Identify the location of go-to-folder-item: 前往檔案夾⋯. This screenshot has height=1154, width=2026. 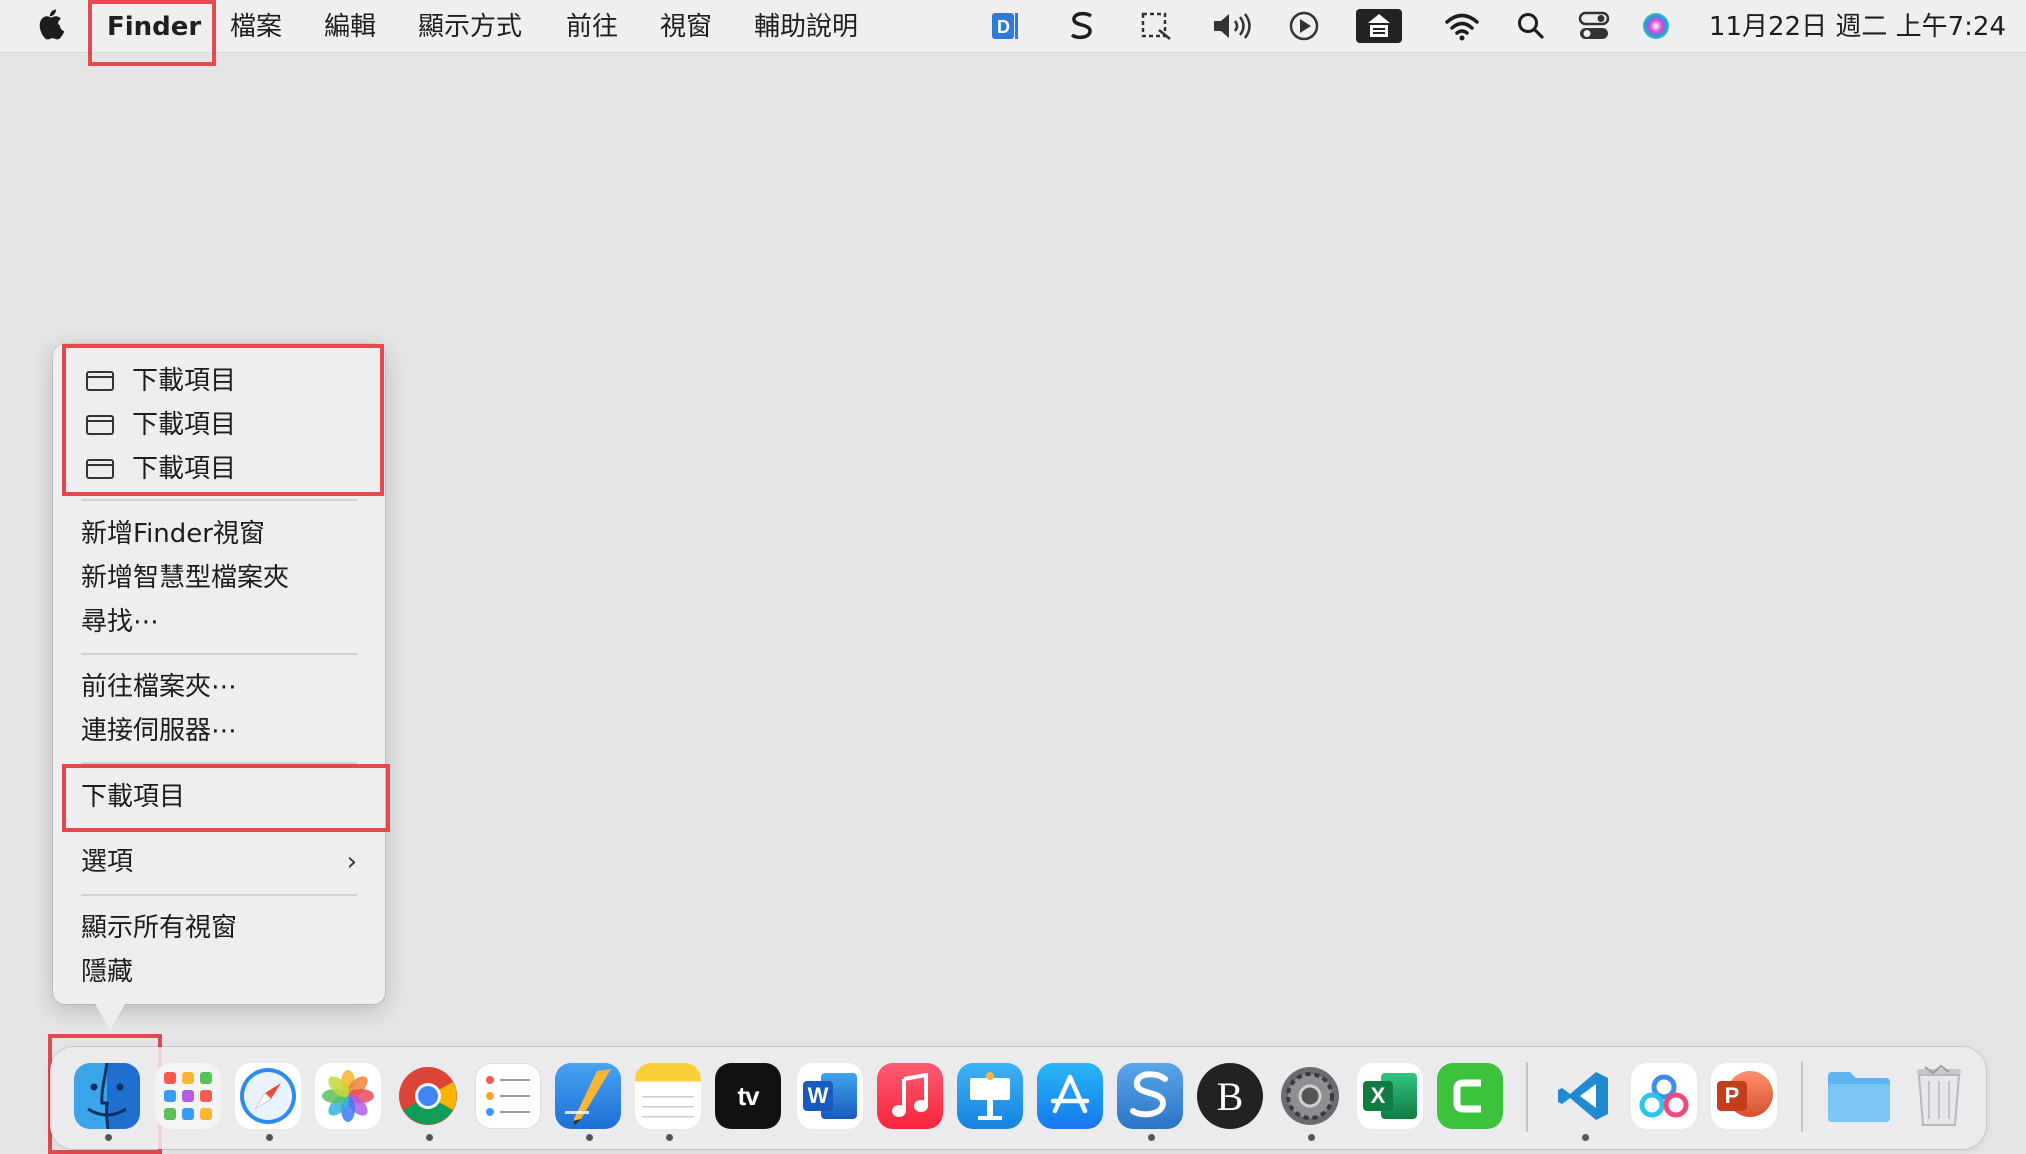
(159, 687).